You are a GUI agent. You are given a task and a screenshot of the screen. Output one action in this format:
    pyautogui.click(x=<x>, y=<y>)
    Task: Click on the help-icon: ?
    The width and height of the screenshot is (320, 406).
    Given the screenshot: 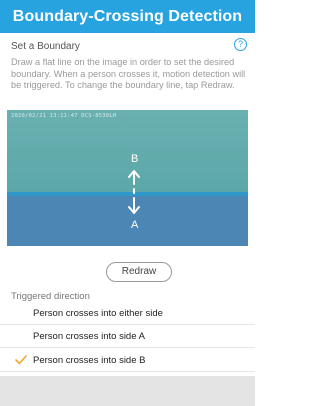 What is the action you would take?
    pyautogui.click(x=240, y=44)
    